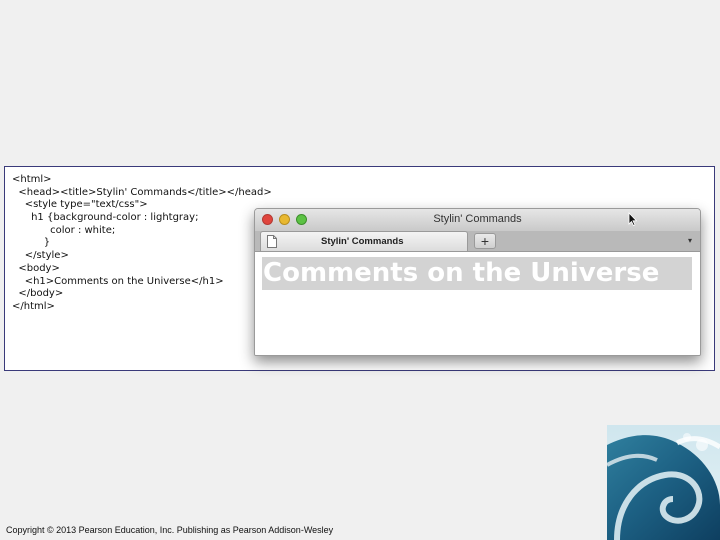 The height and width of the screenshot is (540, 720). Describe the element at coordinates (40, 256) in the screenshot. I see `code-line: </style>` at that location.